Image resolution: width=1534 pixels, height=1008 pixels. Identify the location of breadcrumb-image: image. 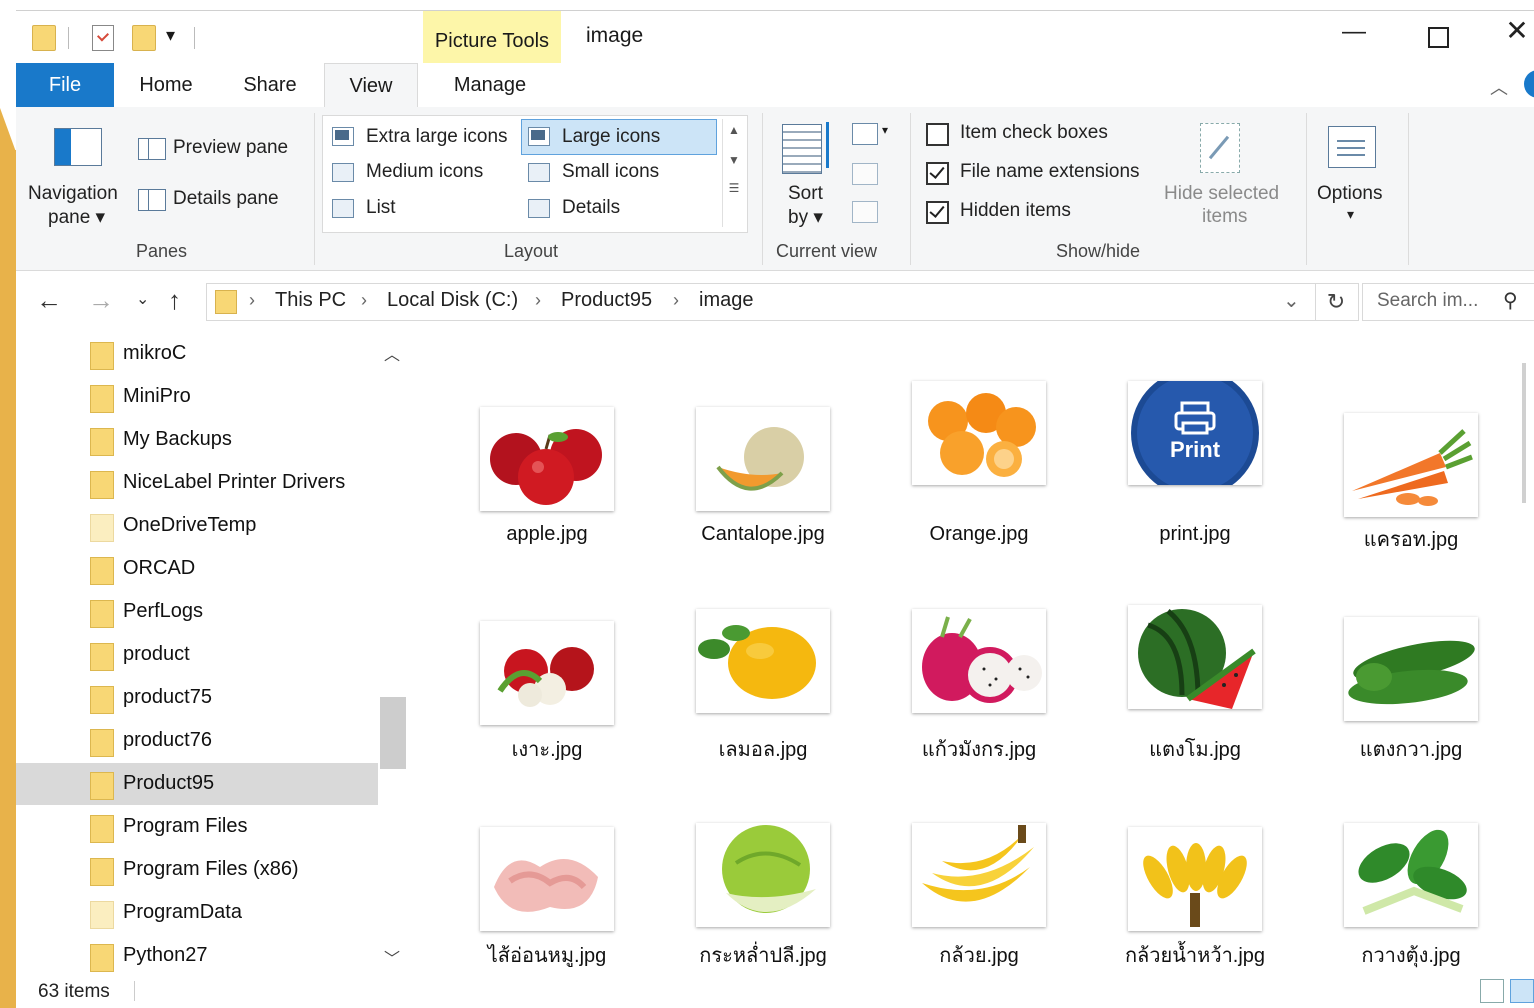
(726, 300).